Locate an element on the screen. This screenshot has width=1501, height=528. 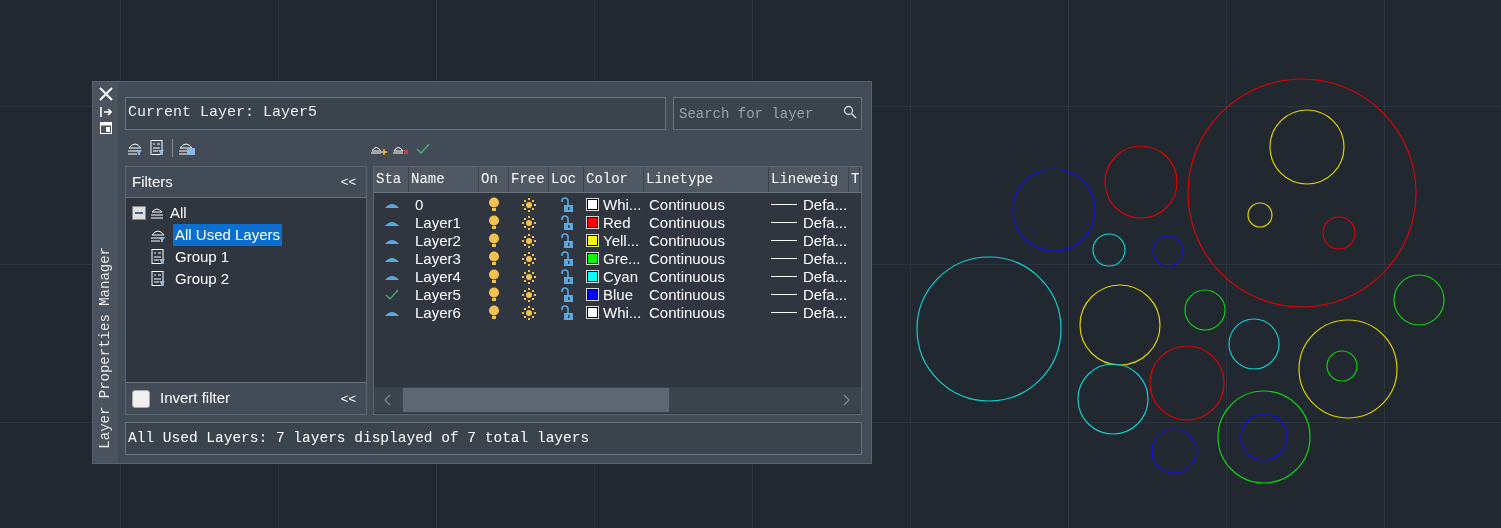
column-header: T is located at coordinates (854, 179).